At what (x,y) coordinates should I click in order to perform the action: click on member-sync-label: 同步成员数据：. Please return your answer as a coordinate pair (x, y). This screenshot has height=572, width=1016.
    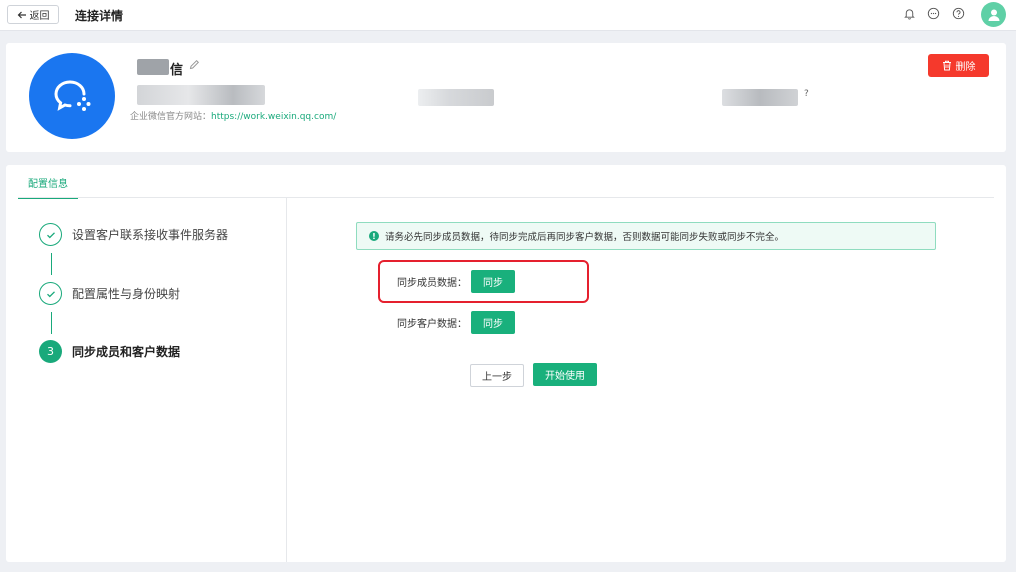
    Looking at the image, I should click on (432, 283).